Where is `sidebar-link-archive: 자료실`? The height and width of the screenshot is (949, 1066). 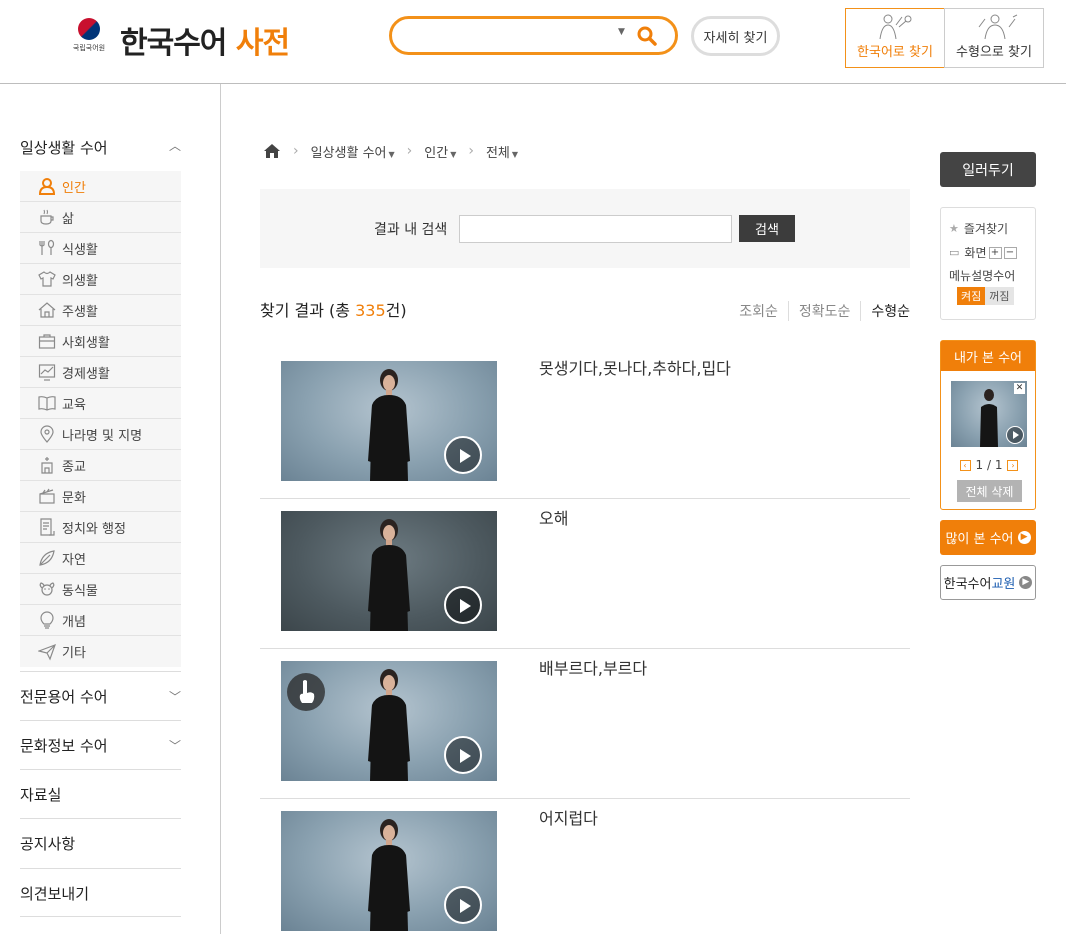
sidebar-link-archive: 자료실 is located at coordinates (100, 793).